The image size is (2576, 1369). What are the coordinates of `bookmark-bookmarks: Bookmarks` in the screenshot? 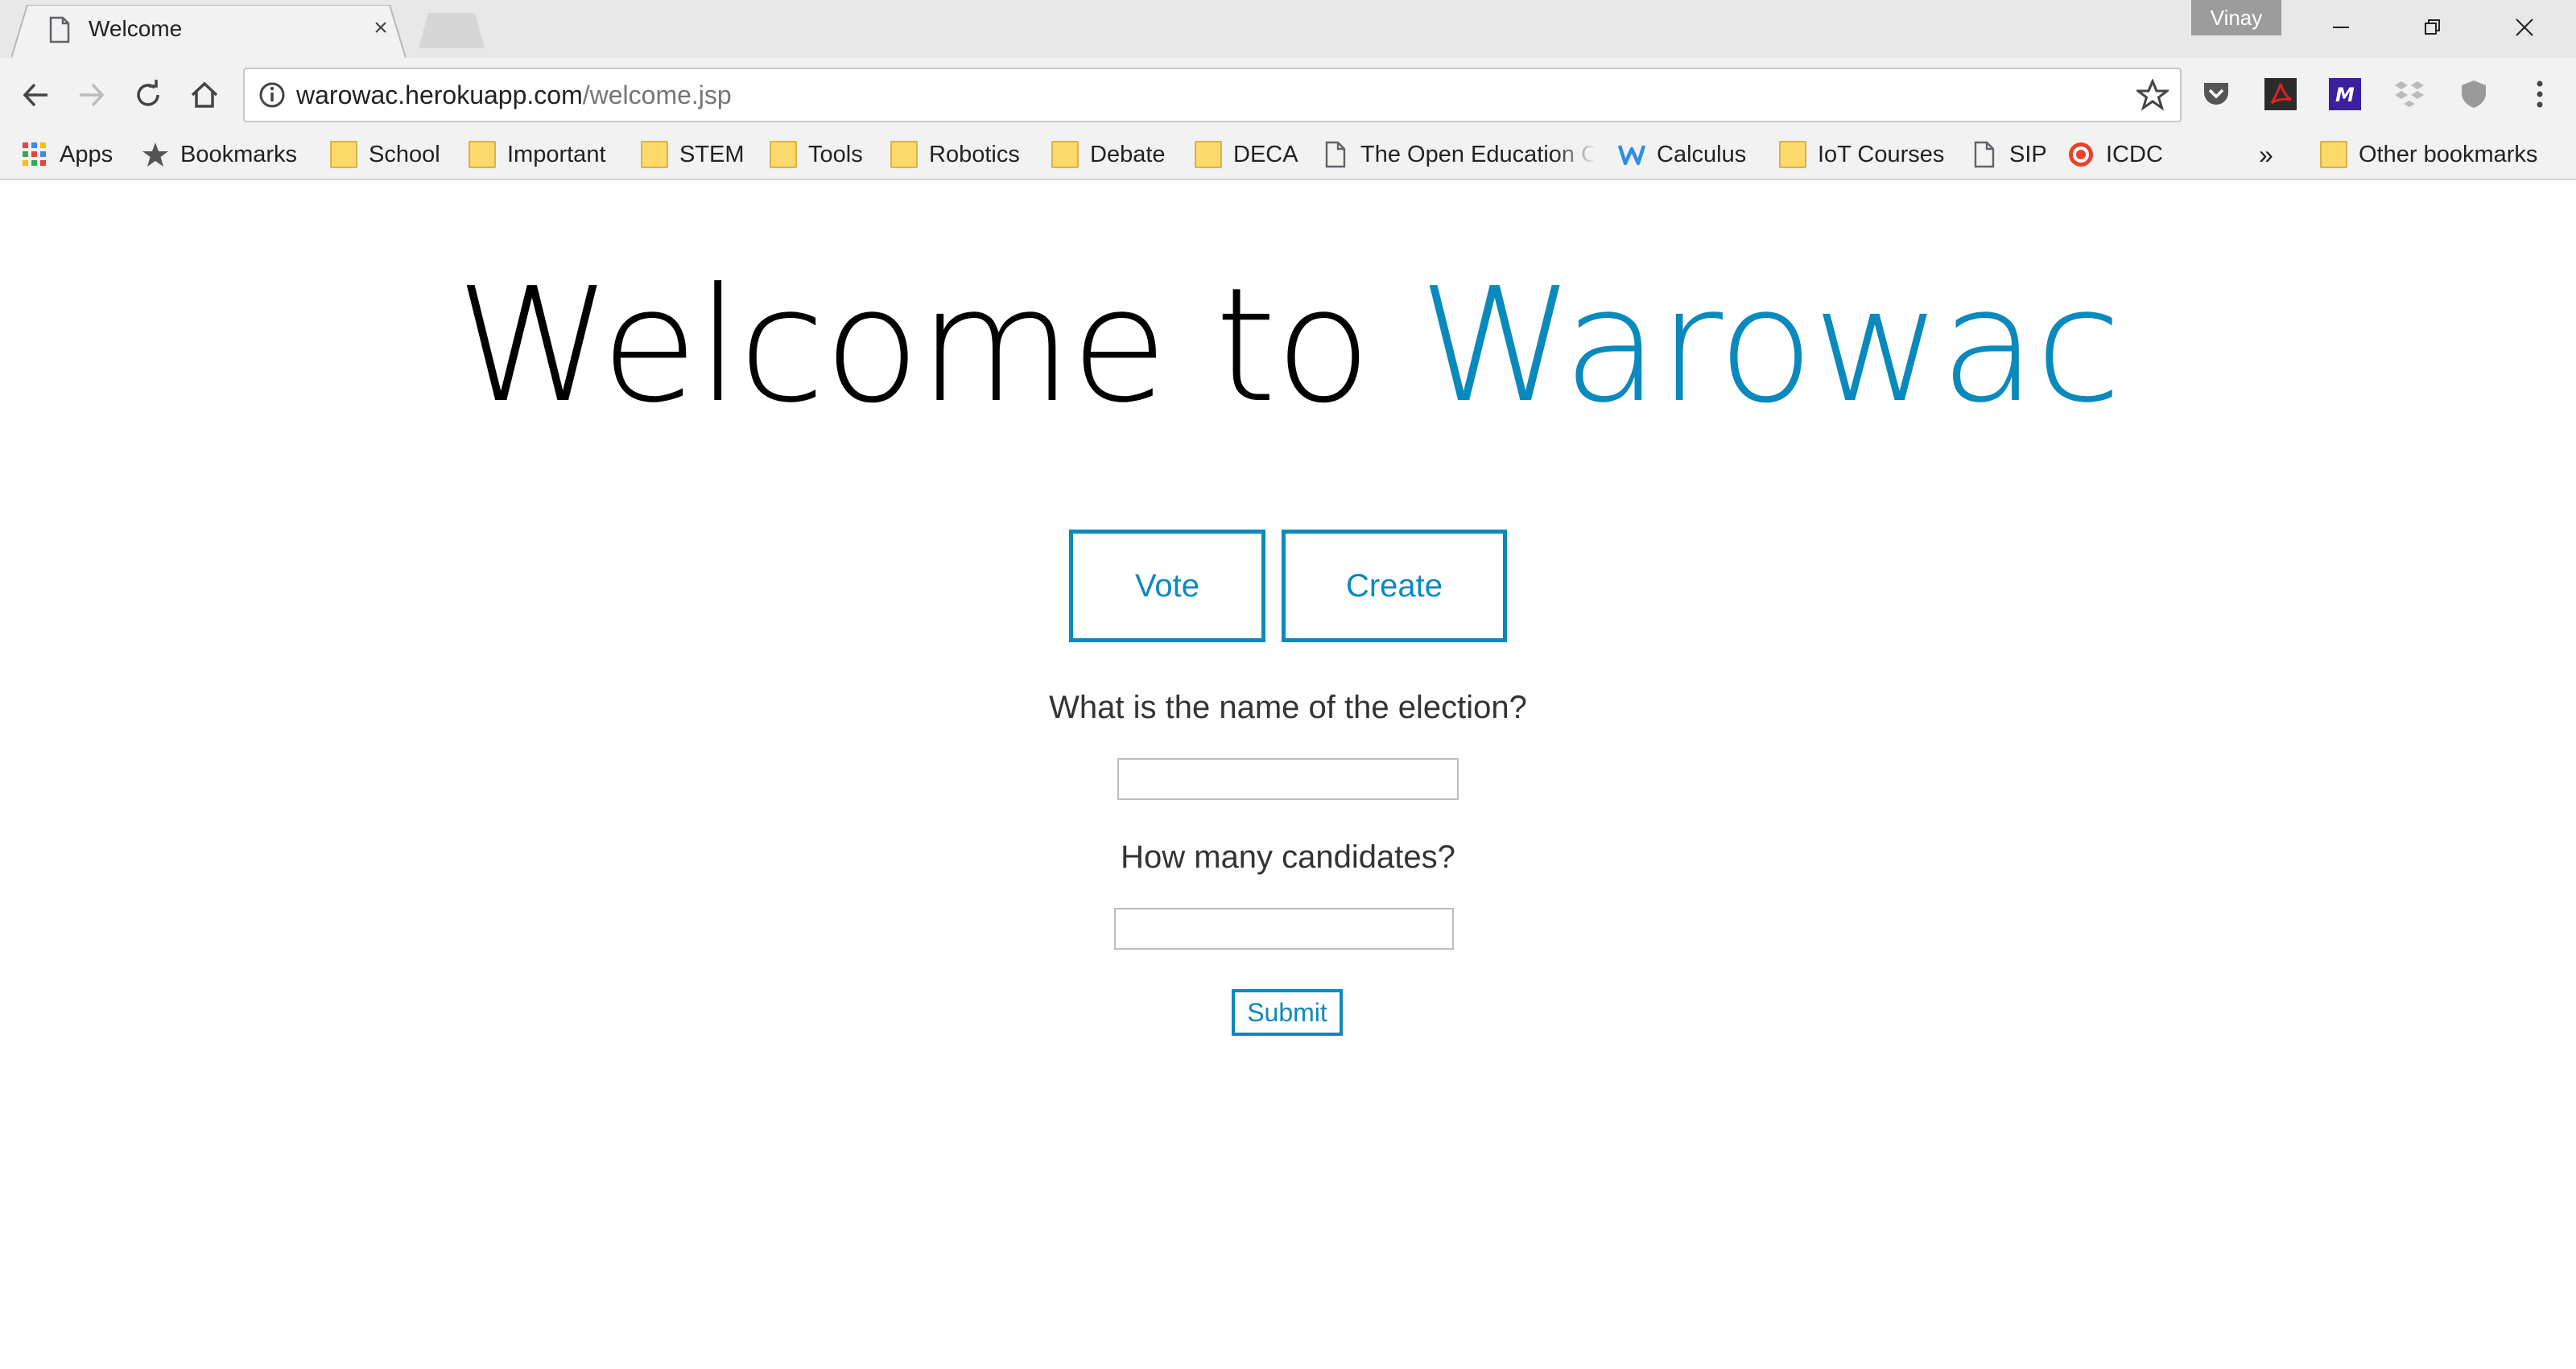 It's located at (219, 154).